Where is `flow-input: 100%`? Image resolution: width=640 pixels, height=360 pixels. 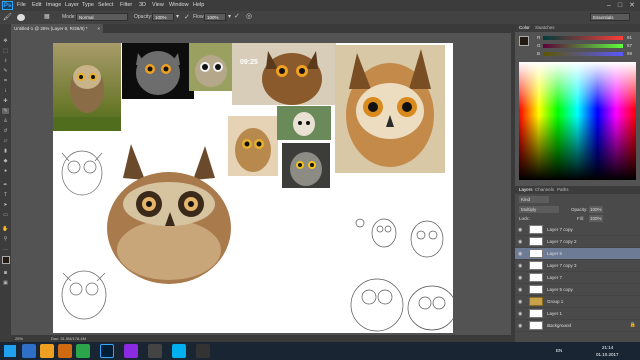 flow-input: 100% is located at coordinates (215, 17).